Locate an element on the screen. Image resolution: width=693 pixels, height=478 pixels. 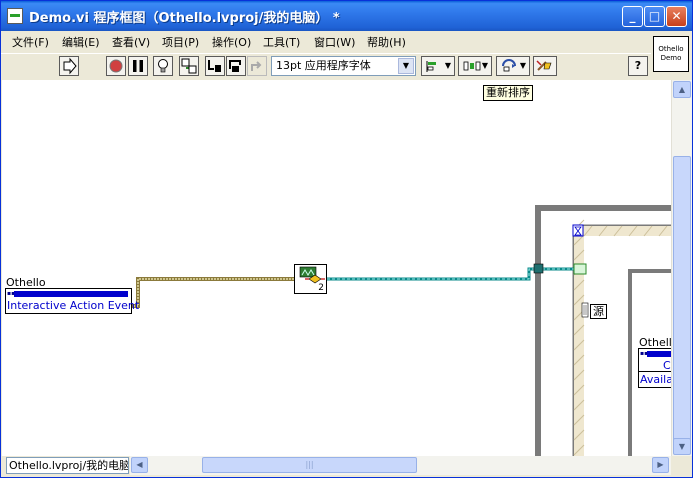
event-control-terminal: ▪▪ Interactive Action Event is located at coordinates (72, 301).